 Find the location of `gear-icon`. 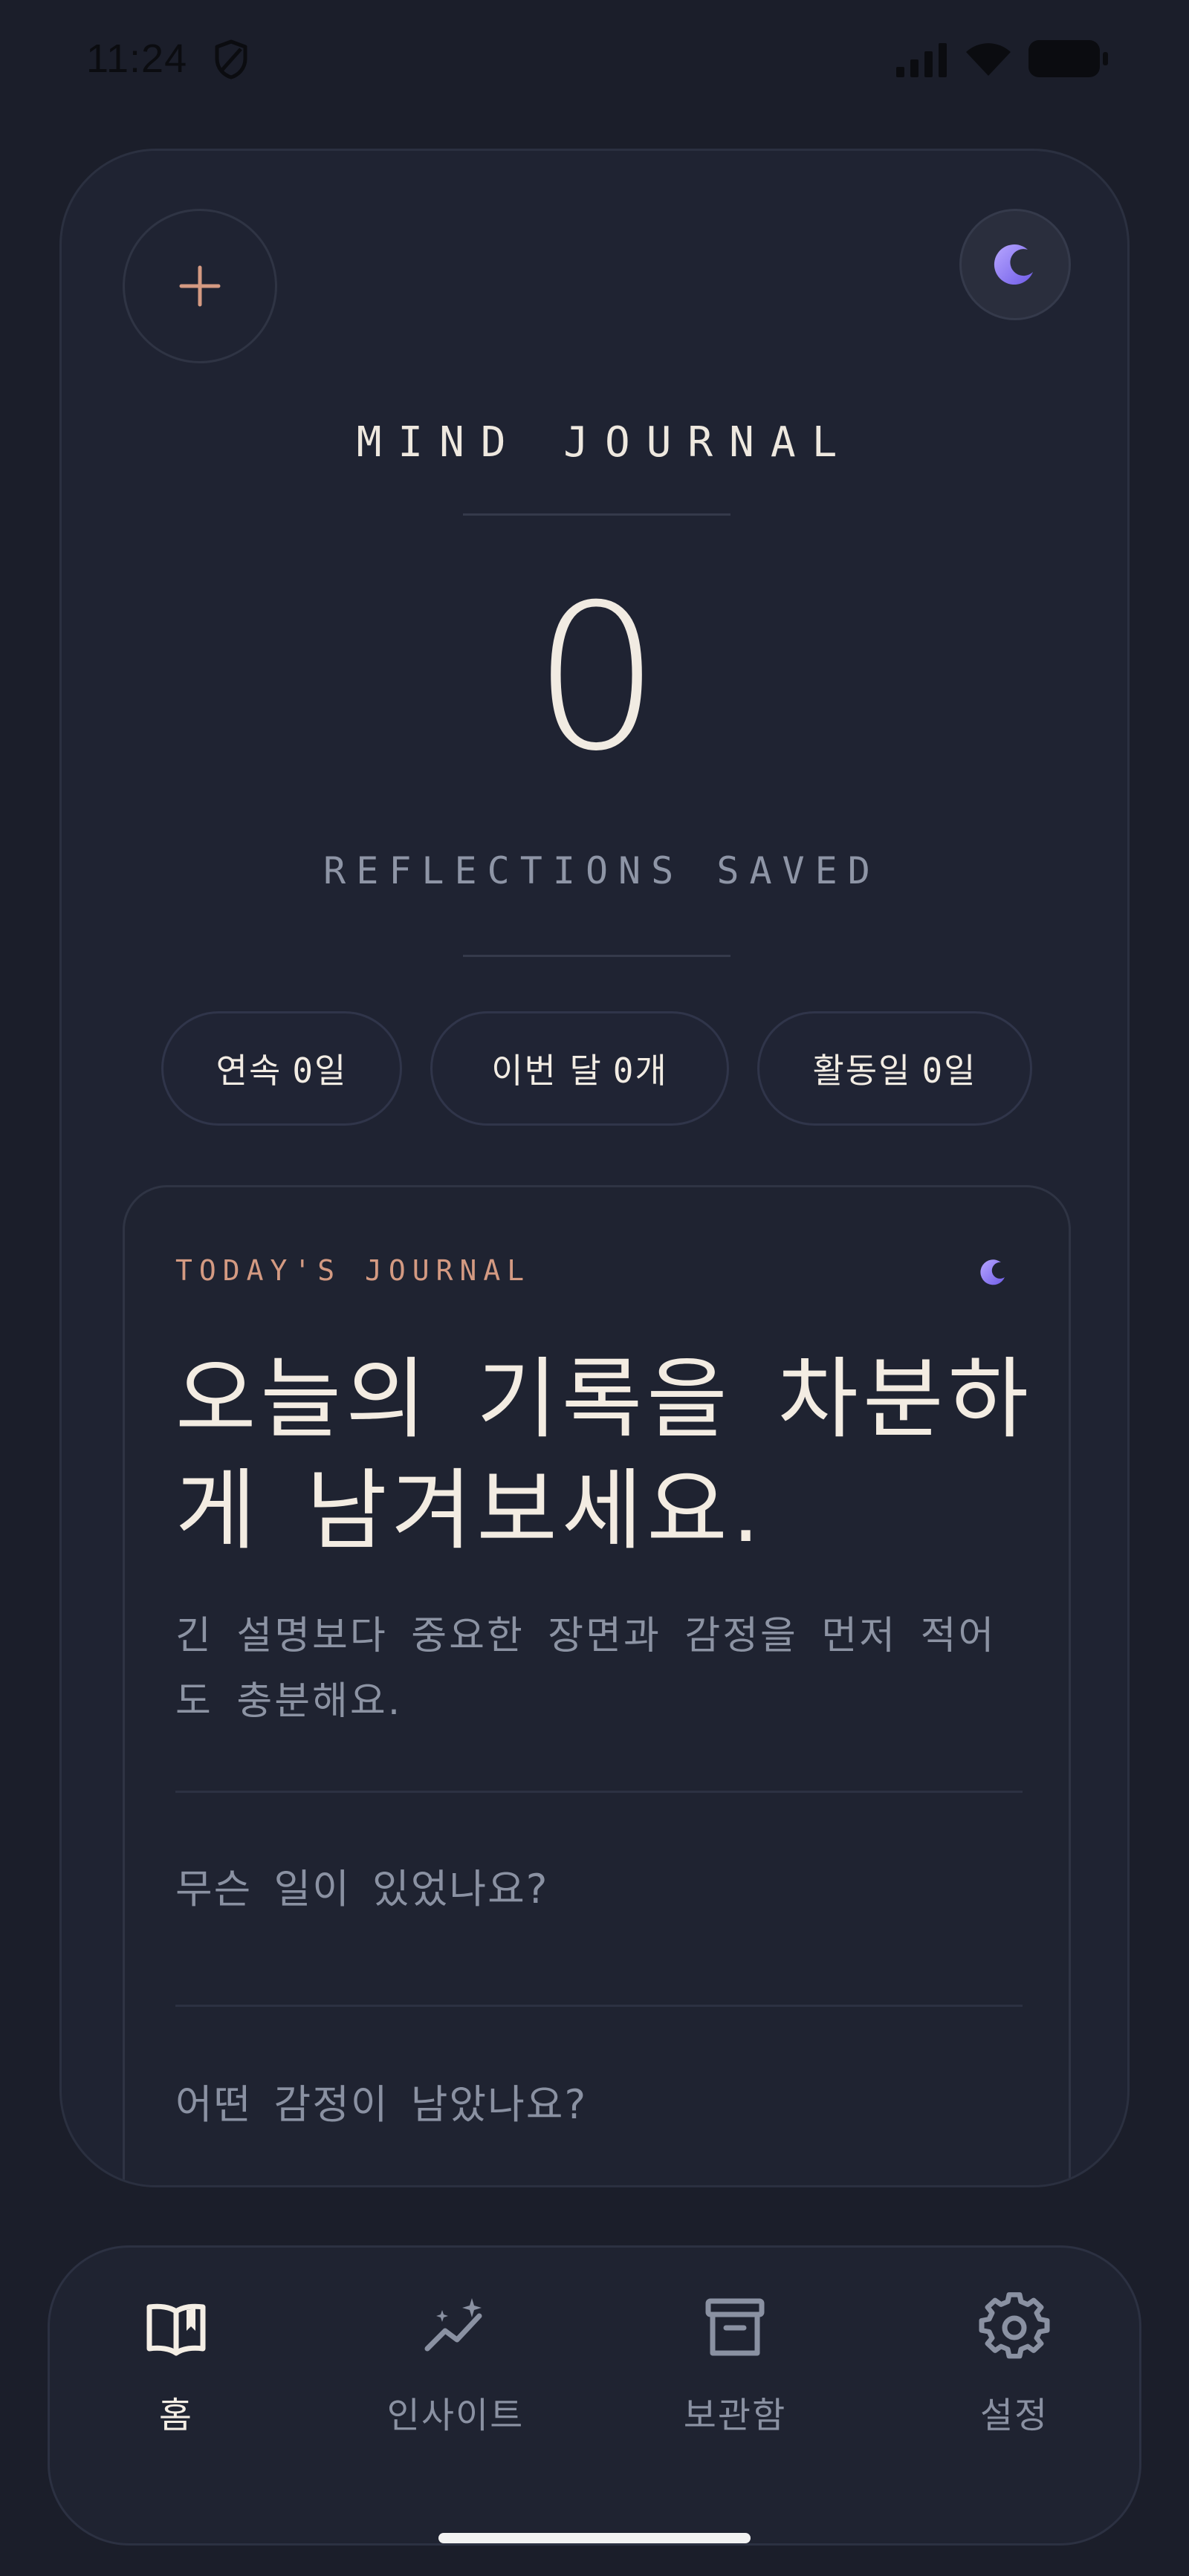

gear-icon is located at coordinates (1015, 2325).